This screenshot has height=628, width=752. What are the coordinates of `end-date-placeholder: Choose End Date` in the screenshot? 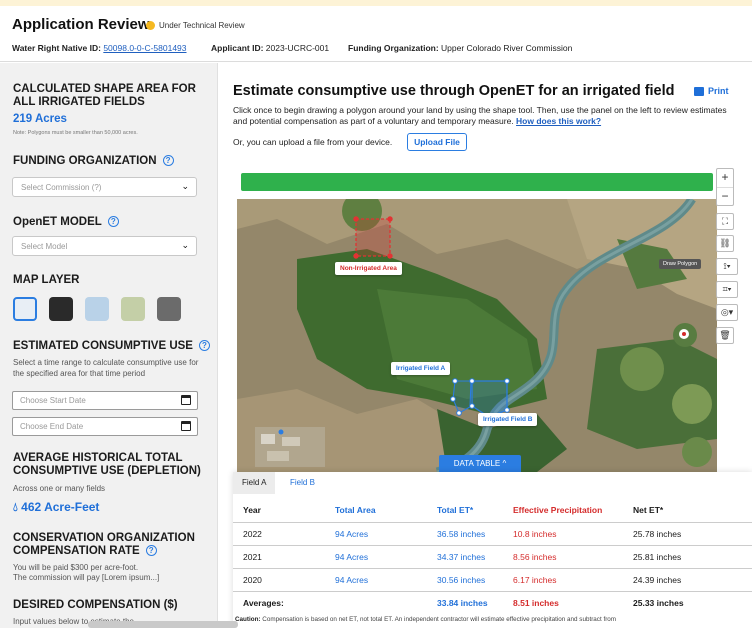 It's located at (52, 426).